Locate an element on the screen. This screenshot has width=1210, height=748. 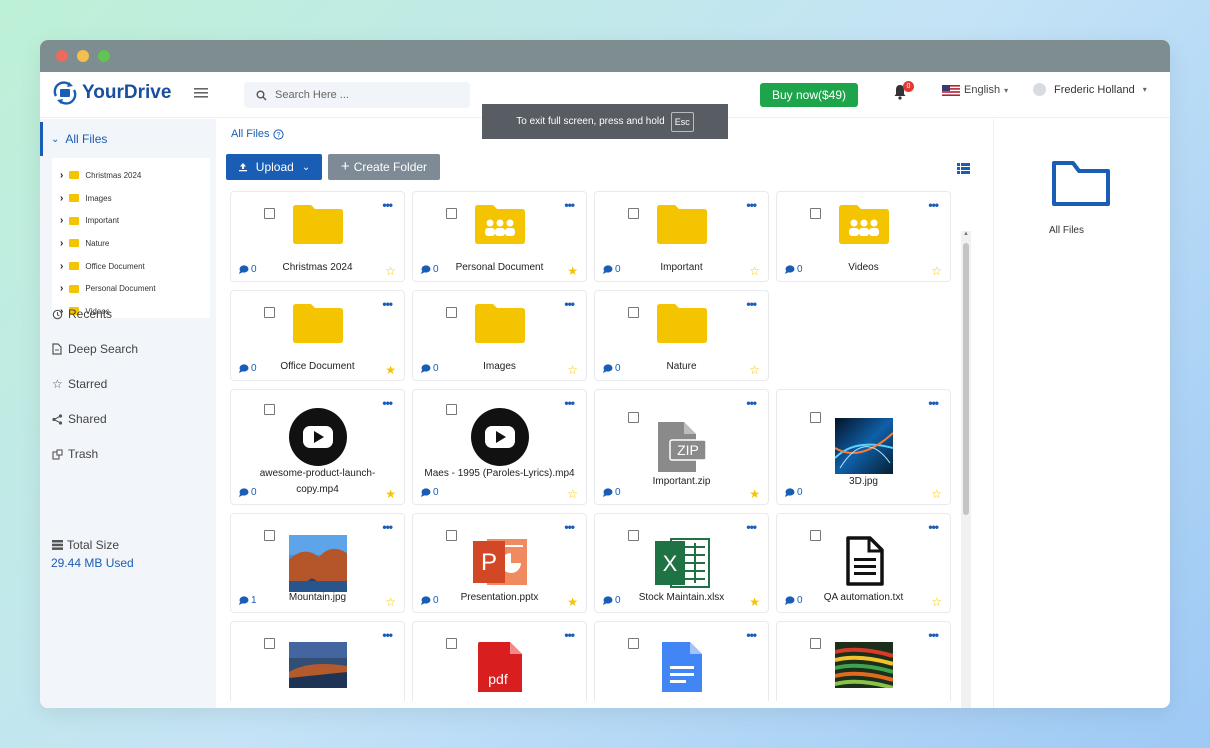
tree-item: › Christmas 2024 is located at coordinates (131, 175).